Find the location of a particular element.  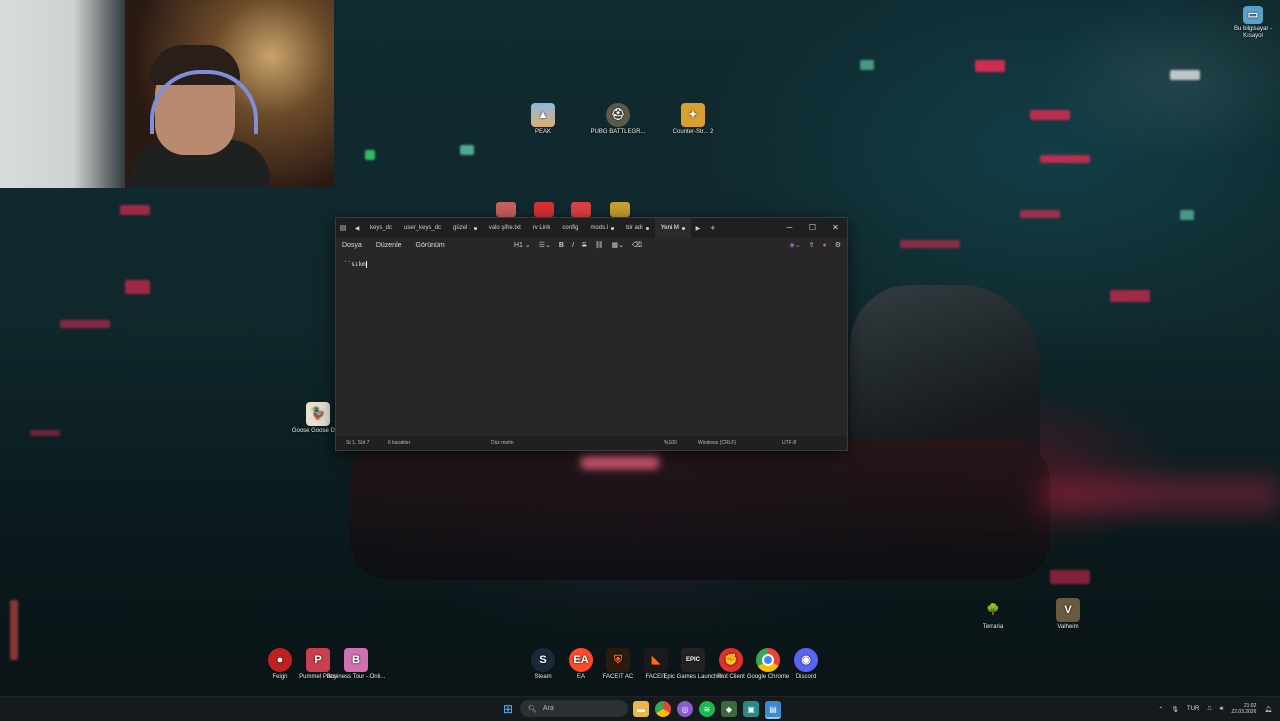

maximize-icon: ☐ is located at coordinates (812, 228).